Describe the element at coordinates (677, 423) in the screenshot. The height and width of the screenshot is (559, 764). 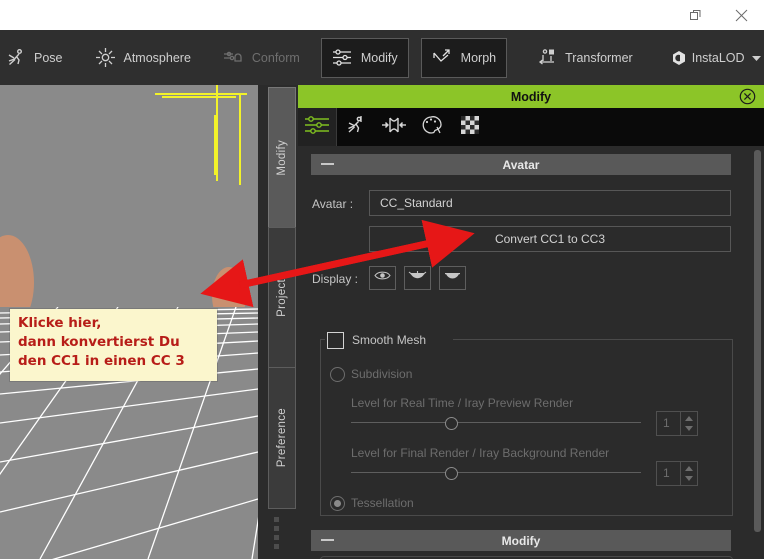
I see `spinner-realtime: 1` at that location.